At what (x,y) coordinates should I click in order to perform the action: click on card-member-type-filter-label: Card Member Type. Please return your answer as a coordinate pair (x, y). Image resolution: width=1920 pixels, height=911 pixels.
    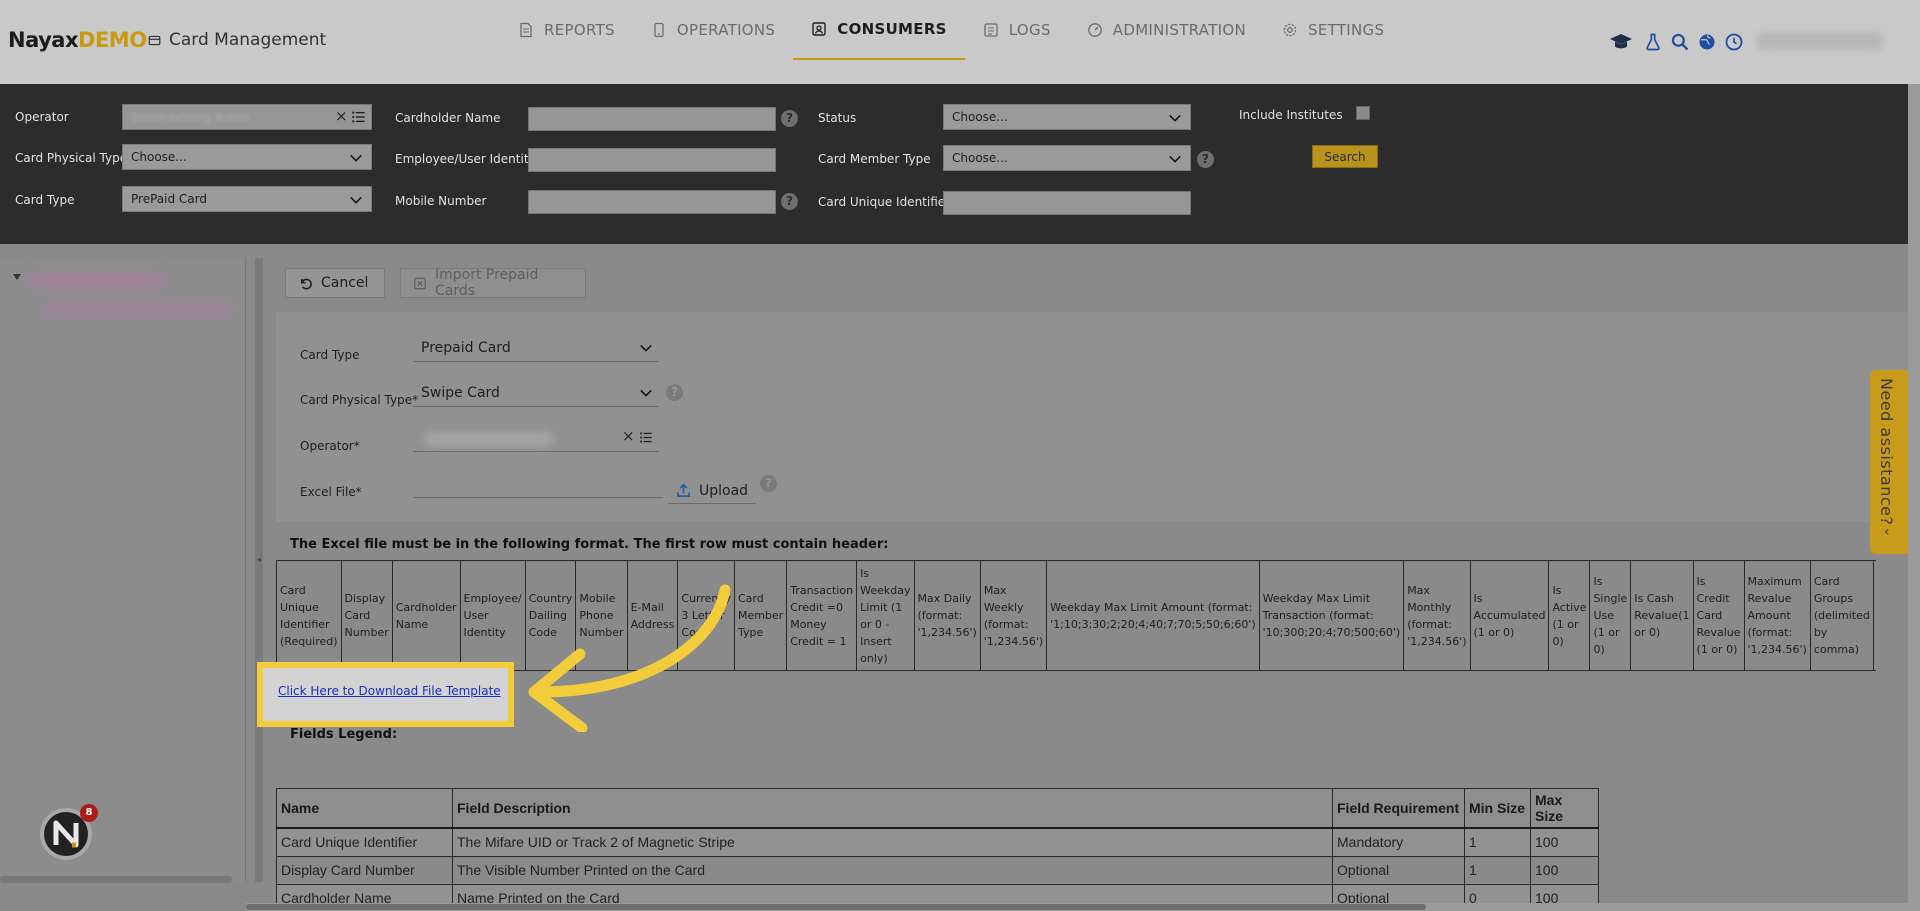
    Looking at the image, I should click on (874, 159).